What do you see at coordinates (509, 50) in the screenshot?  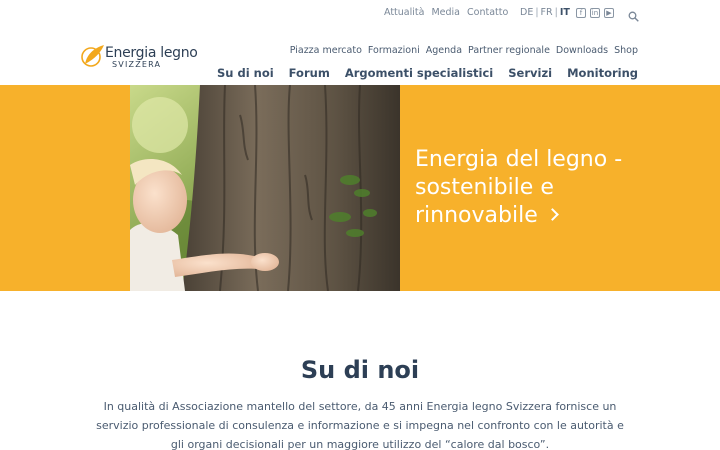 I see `nav-partner-regionale: Partner regionale` at bounding box center [509, 50].